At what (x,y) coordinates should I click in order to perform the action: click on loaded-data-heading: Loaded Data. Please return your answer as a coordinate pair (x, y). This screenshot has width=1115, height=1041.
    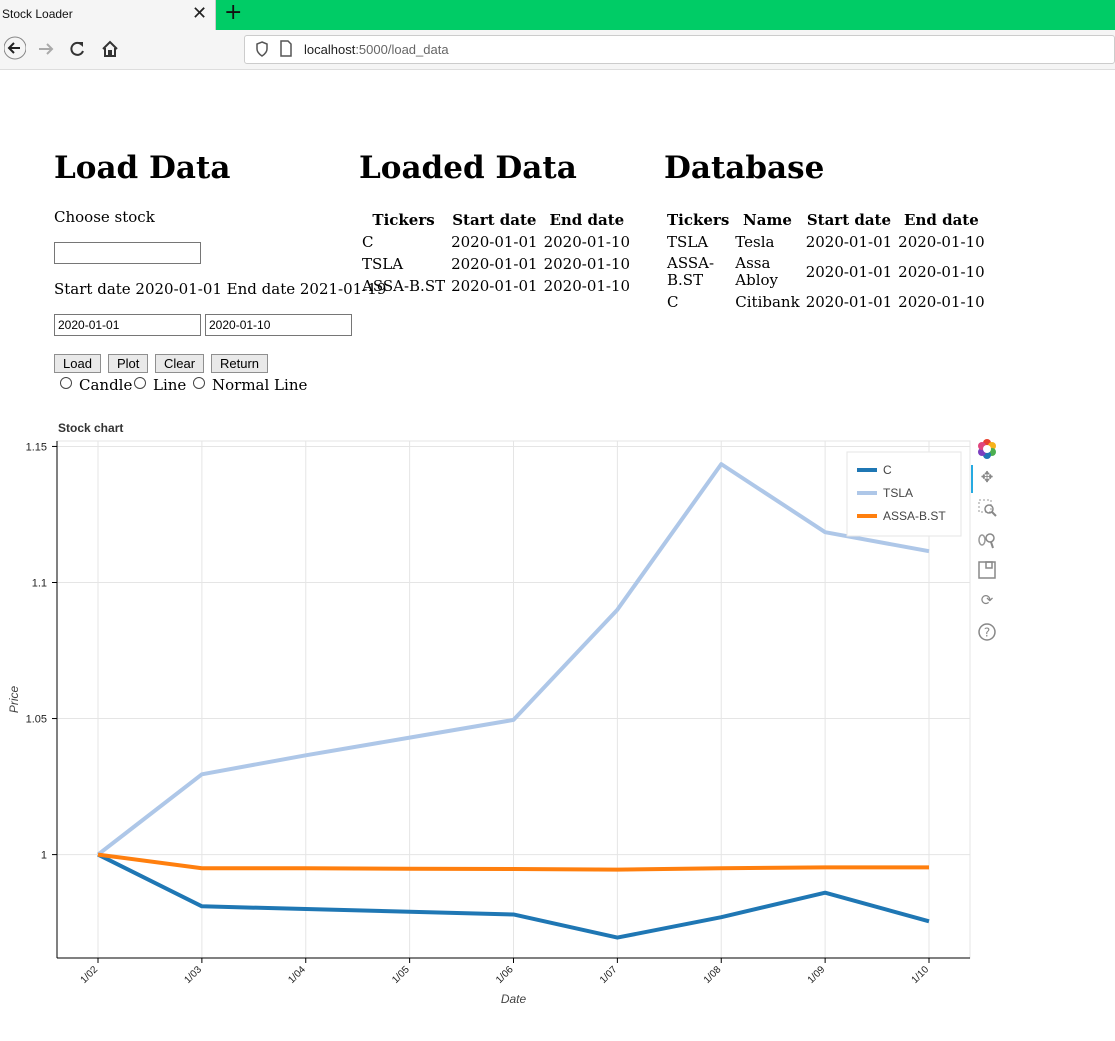
    Looking at the image, I should click on (468, 168).